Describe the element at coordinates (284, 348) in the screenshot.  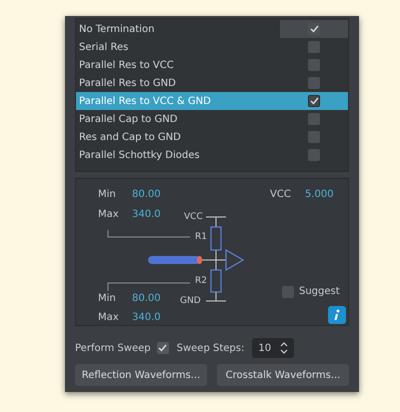
I see `spin-arrows-icon` at that location.